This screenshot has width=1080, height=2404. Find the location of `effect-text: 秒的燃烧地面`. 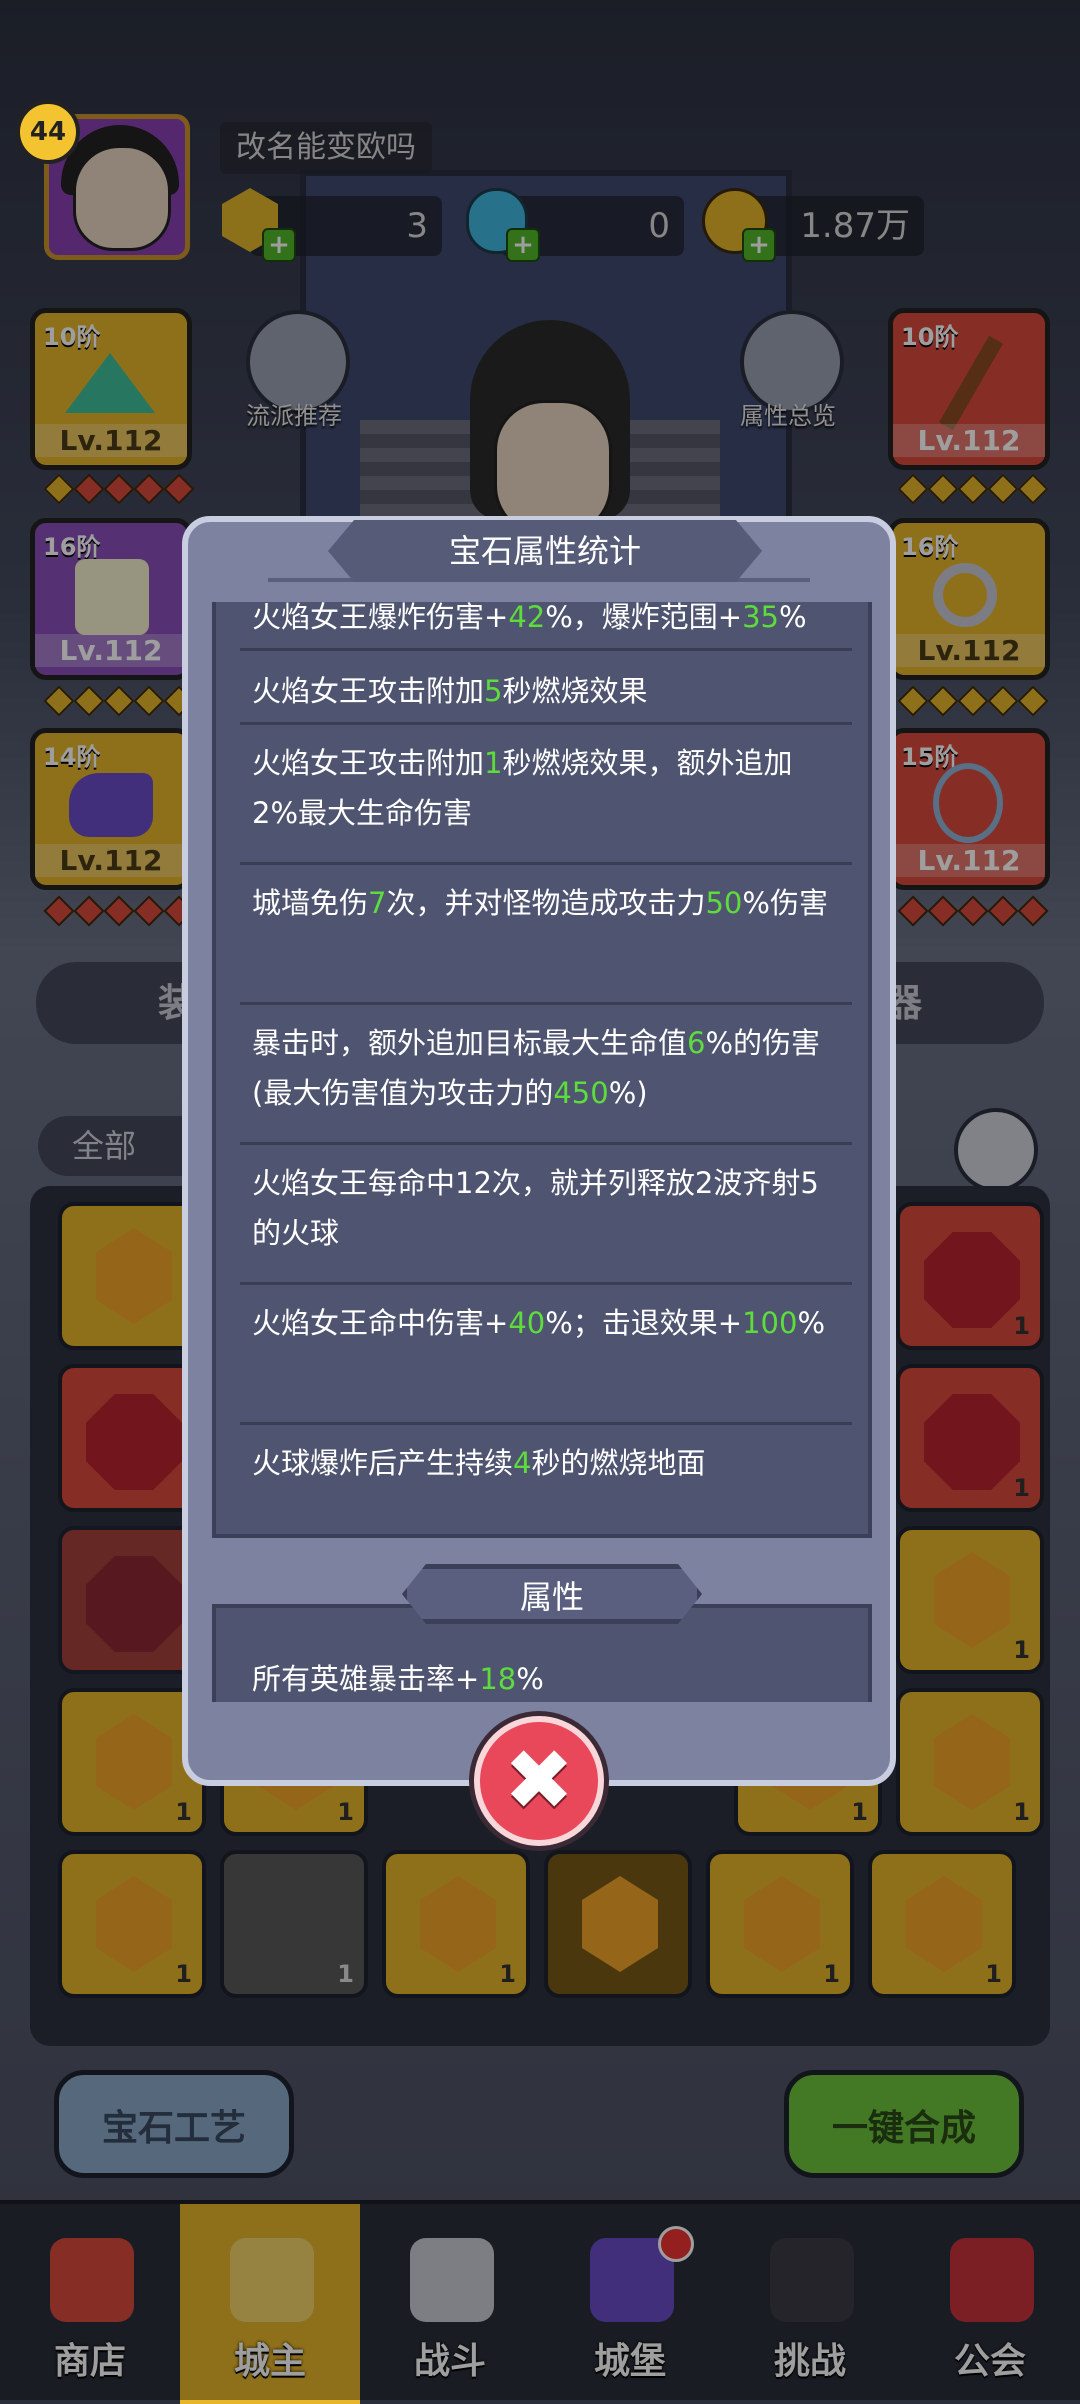

effect-text: 秒的燃烧地面 is located at coordinates (618, 1463).